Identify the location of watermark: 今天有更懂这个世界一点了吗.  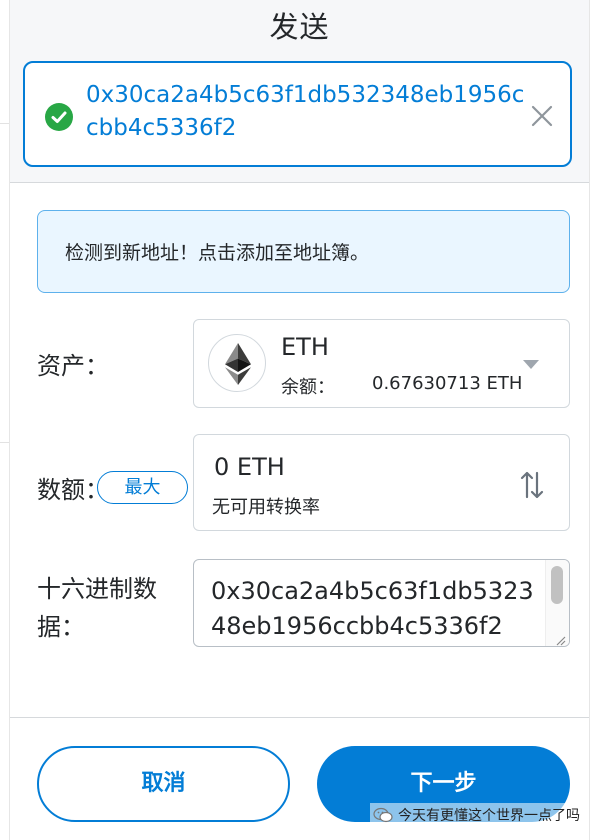
(476, 815).